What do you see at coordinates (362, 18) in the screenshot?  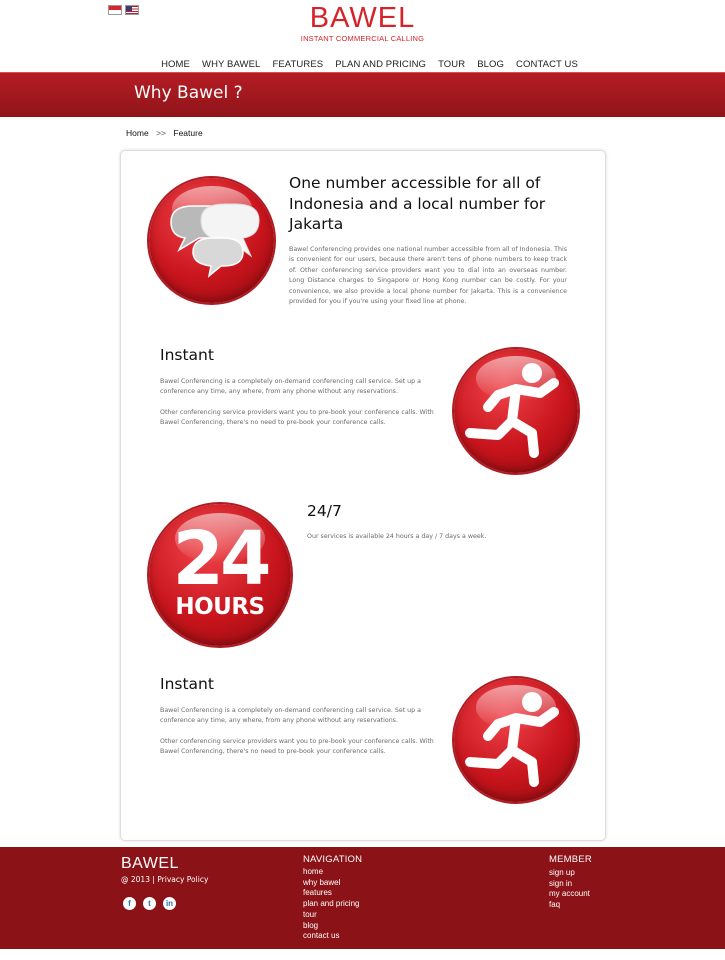 I see `logo-brand: BAWEL` at bounding box center [362, 18].